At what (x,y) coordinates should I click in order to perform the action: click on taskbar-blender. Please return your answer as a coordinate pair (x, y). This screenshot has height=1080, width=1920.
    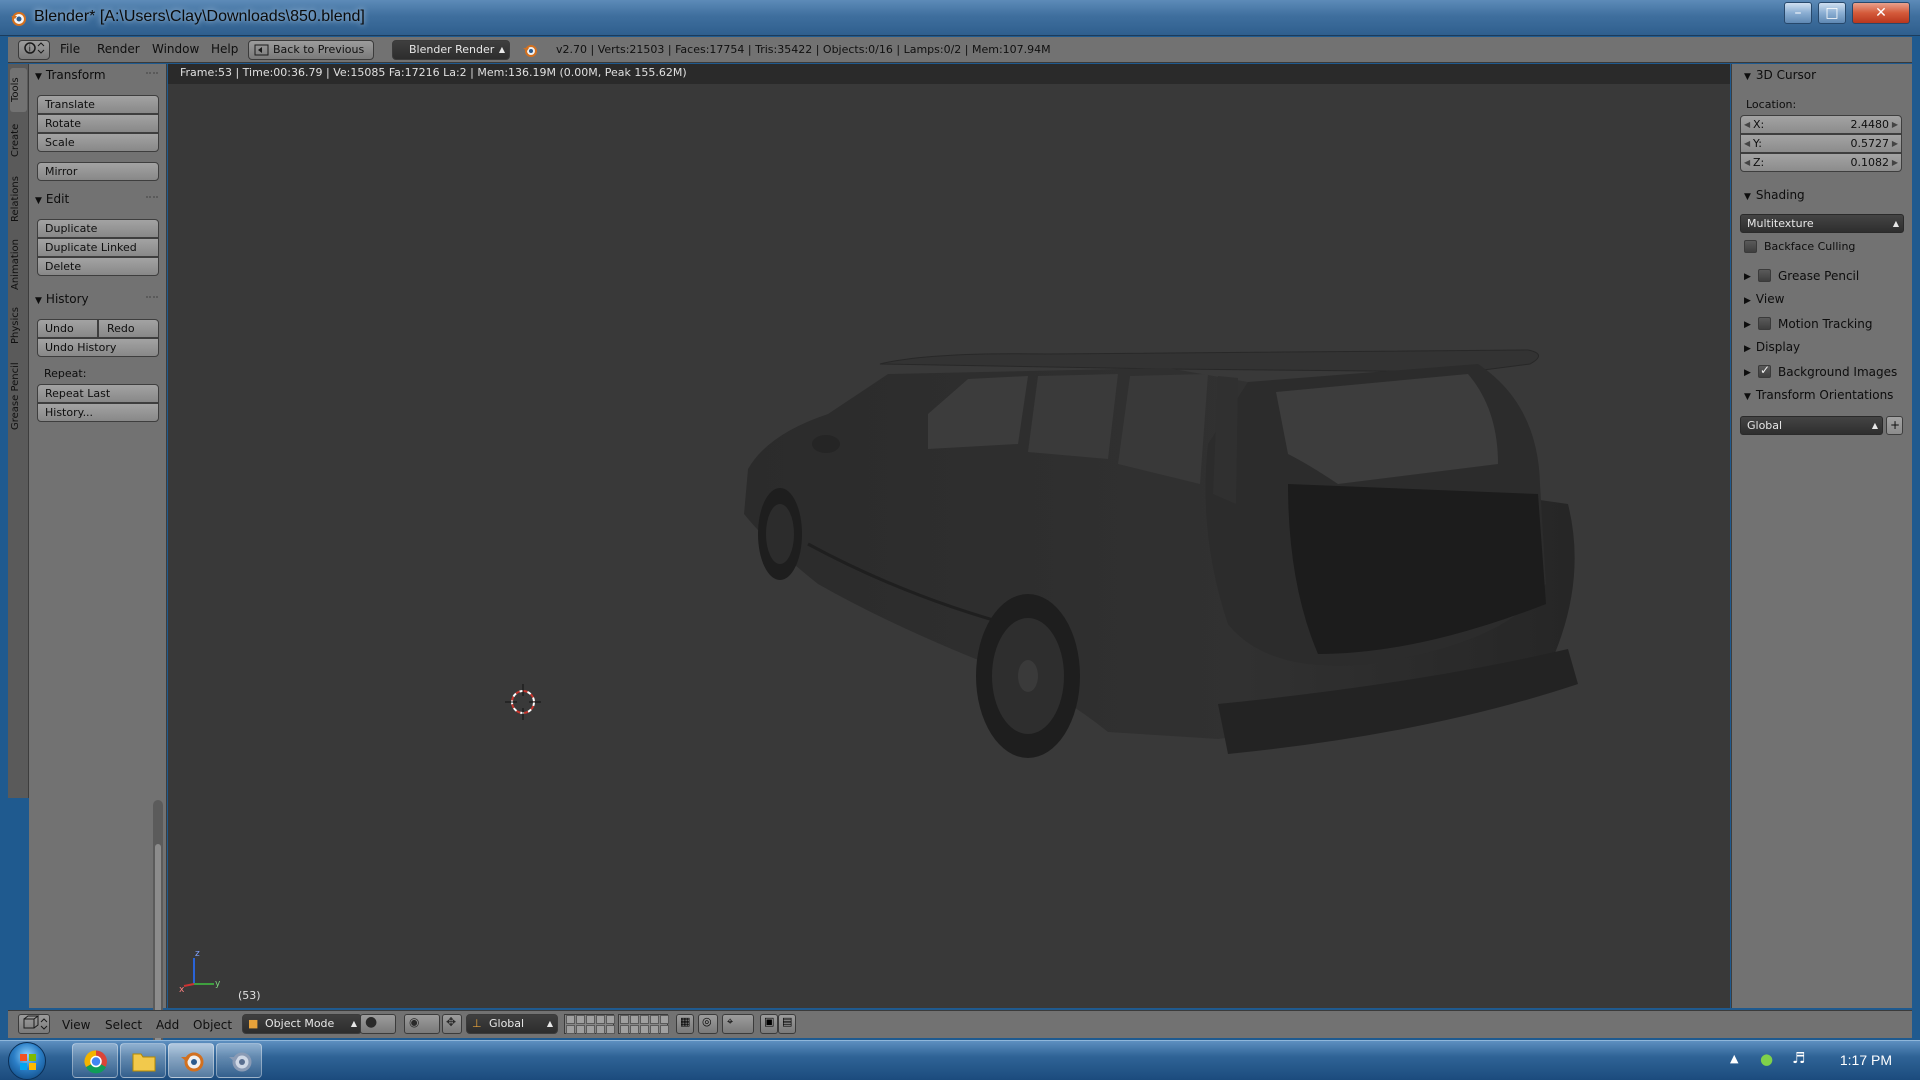
    Looking at the image, I should click on (191, 1060).